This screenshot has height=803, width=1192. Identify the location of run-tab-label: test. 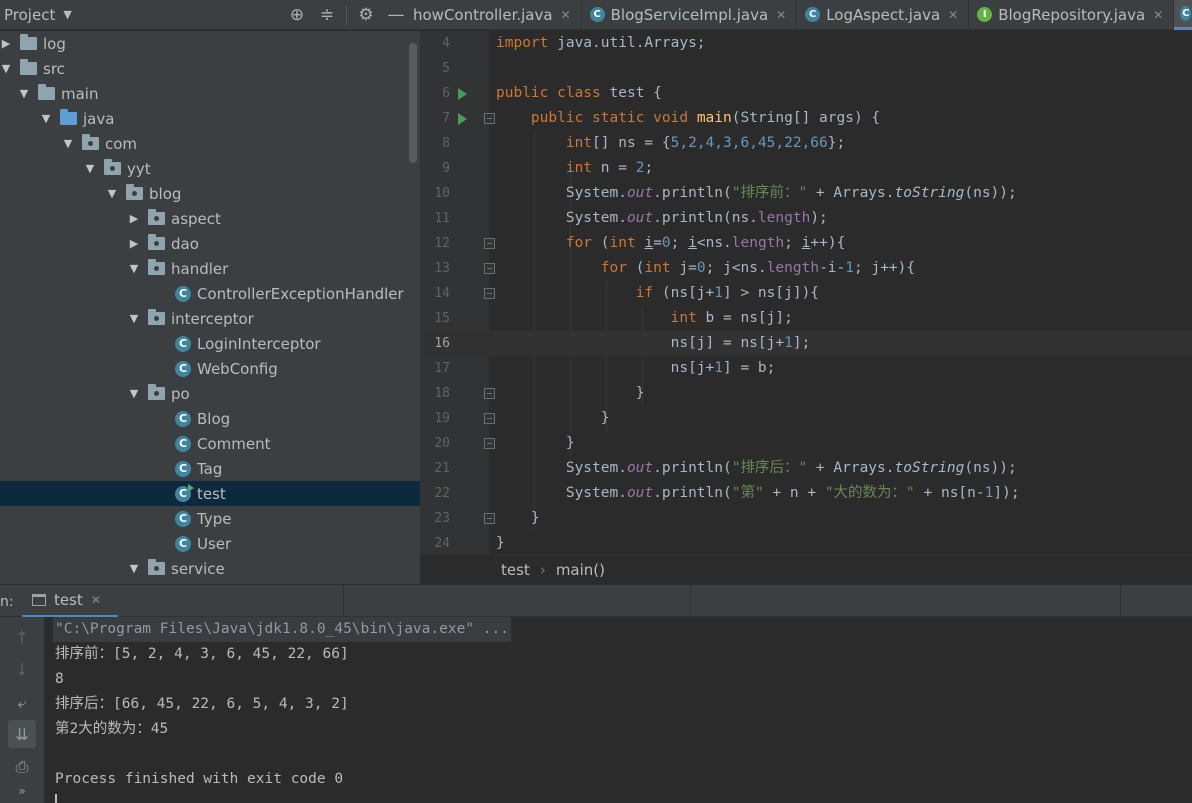
(68, 600).